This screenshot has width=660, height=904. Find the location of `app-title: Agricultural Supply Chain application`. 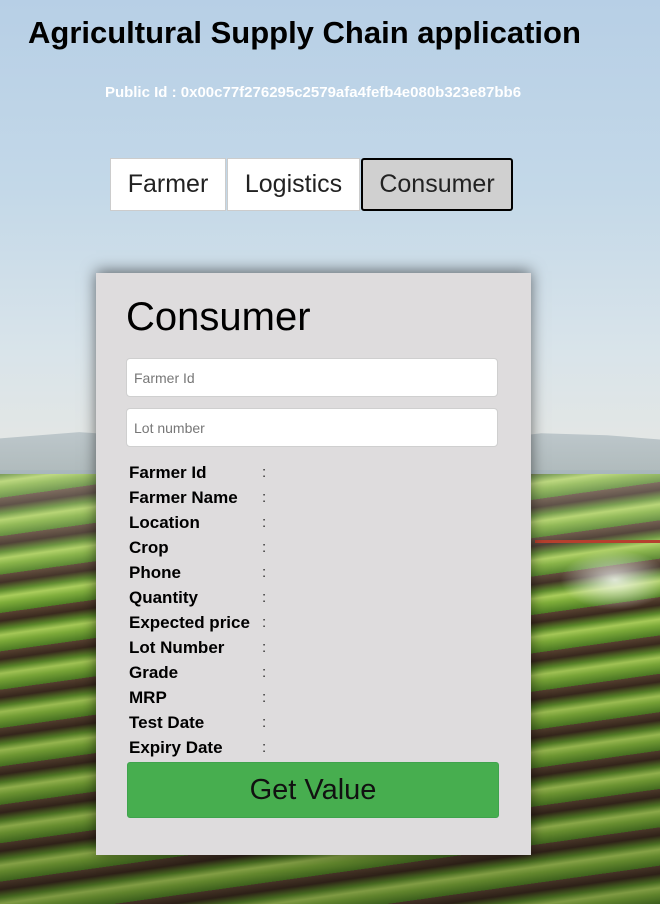

app-title: Agricultural Supply Chain application is located at coordinates (304, 32).